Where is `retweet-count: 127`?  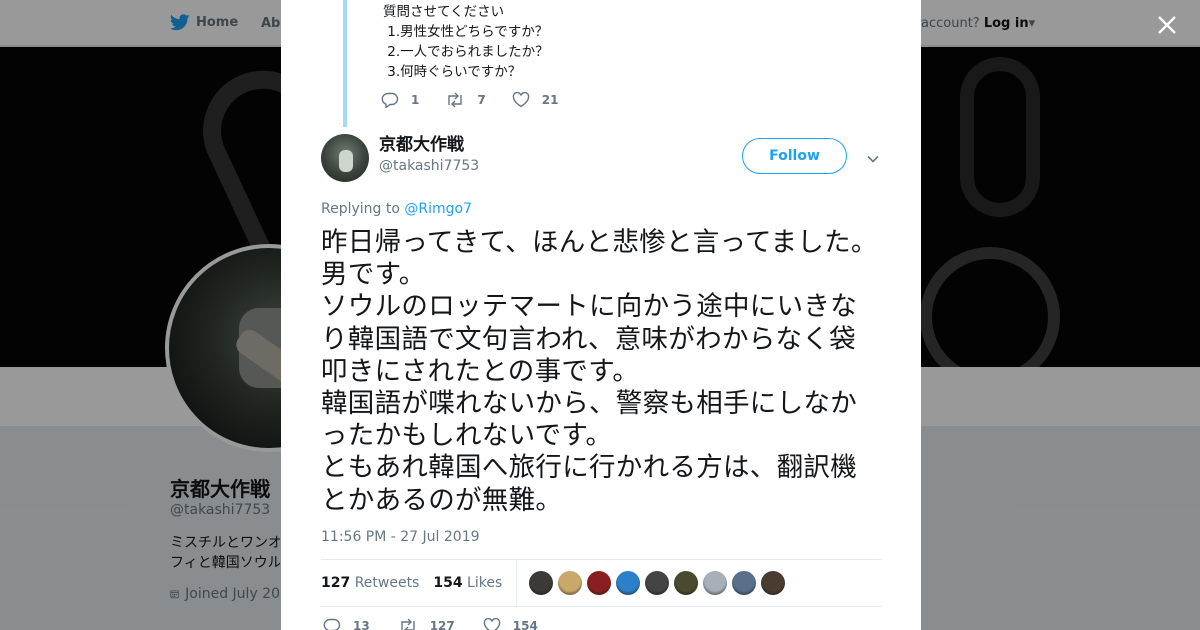 retweet-count: 127 is located at coordinates (442, 624).